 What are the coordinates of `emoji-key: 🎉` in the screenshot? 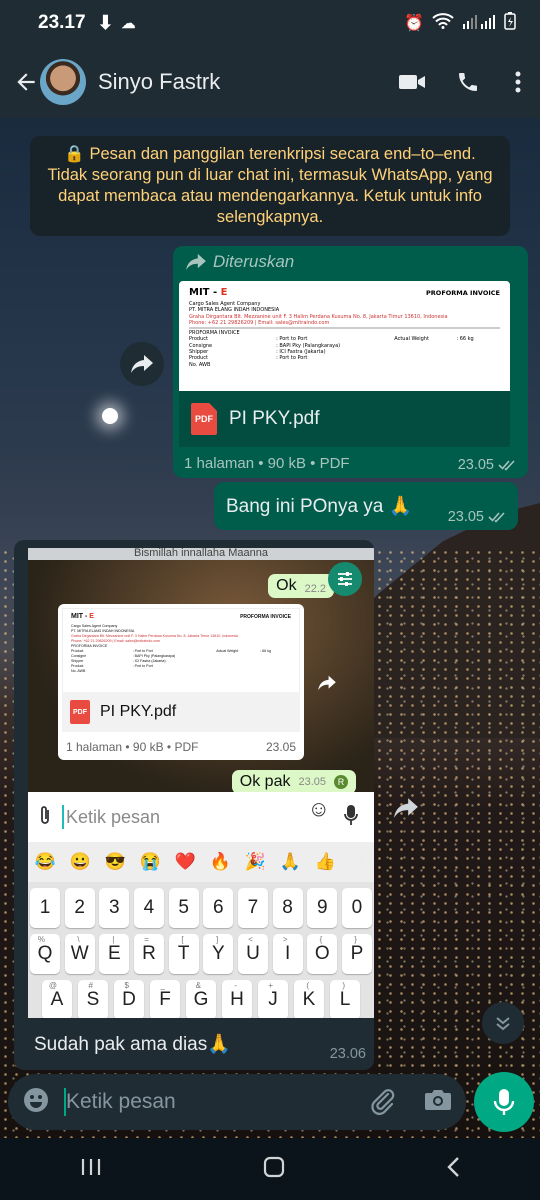 It's located at (255, 861).